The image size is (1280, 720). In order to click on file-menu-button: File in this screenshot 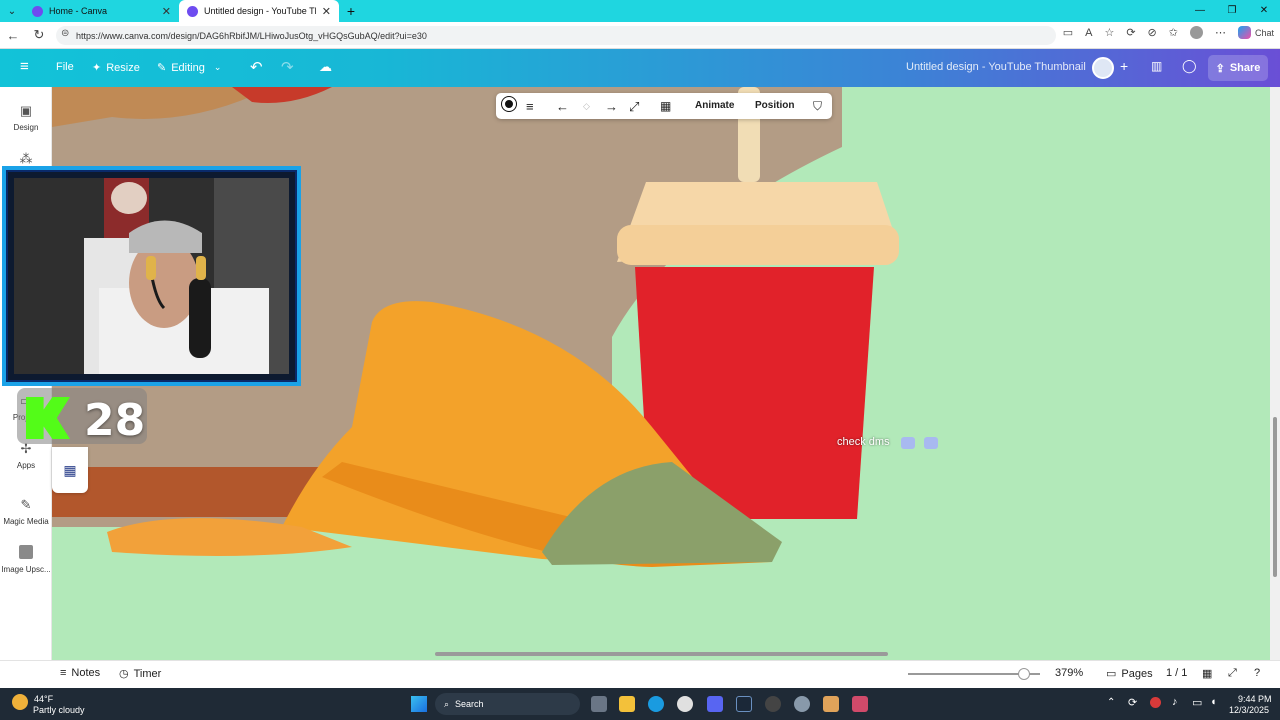, I will do `click(65, 67)`.